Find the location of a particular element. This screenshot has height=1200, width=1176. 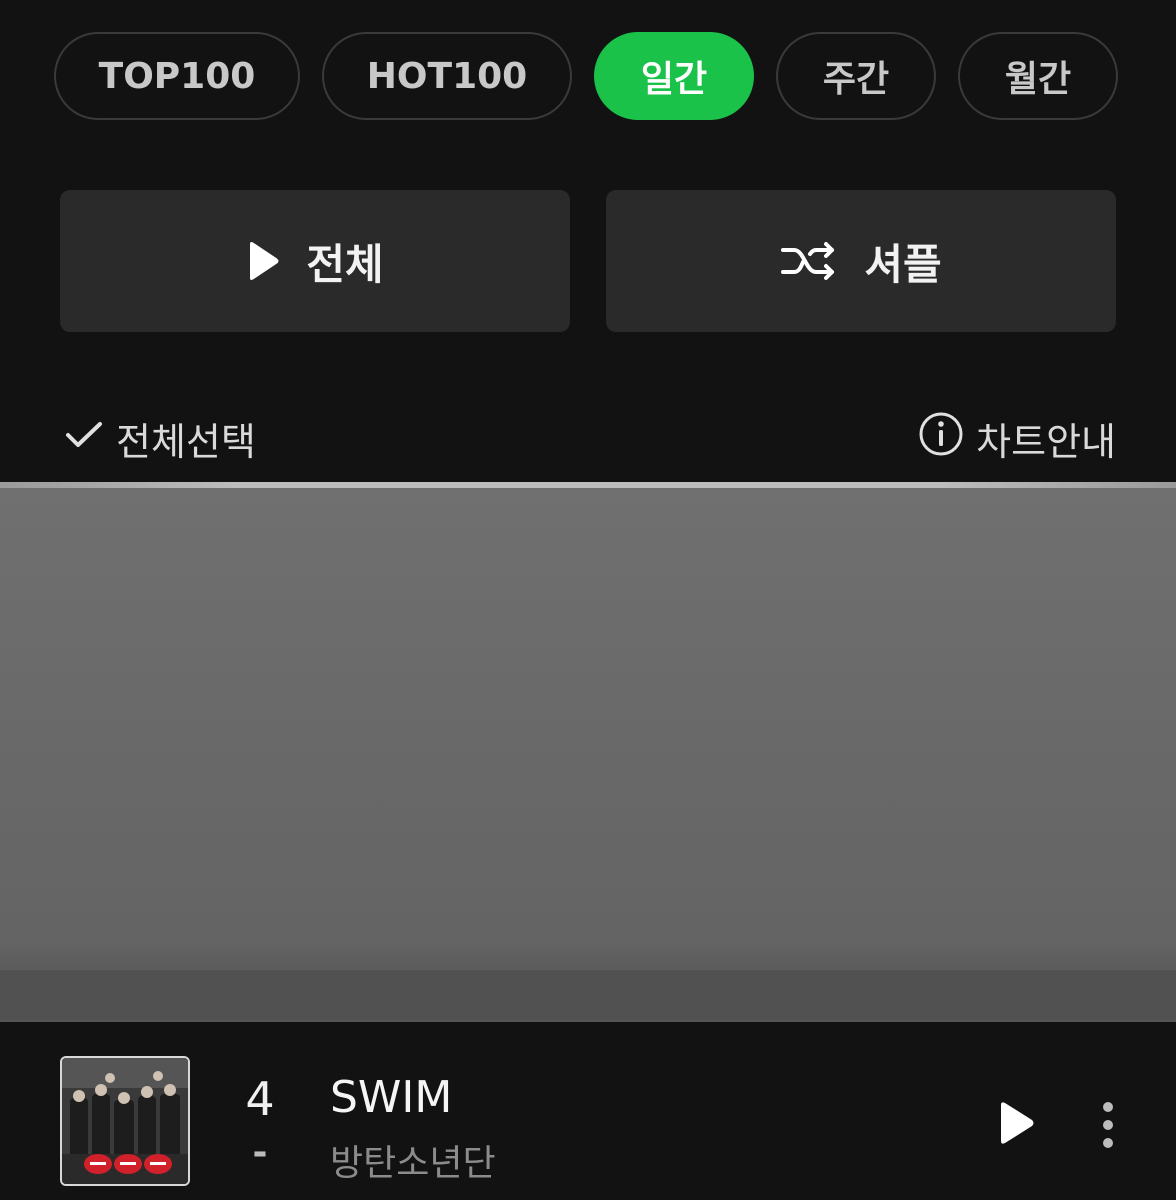

playback-actions: 전체 셔플 is located at coordinates (588, 261).